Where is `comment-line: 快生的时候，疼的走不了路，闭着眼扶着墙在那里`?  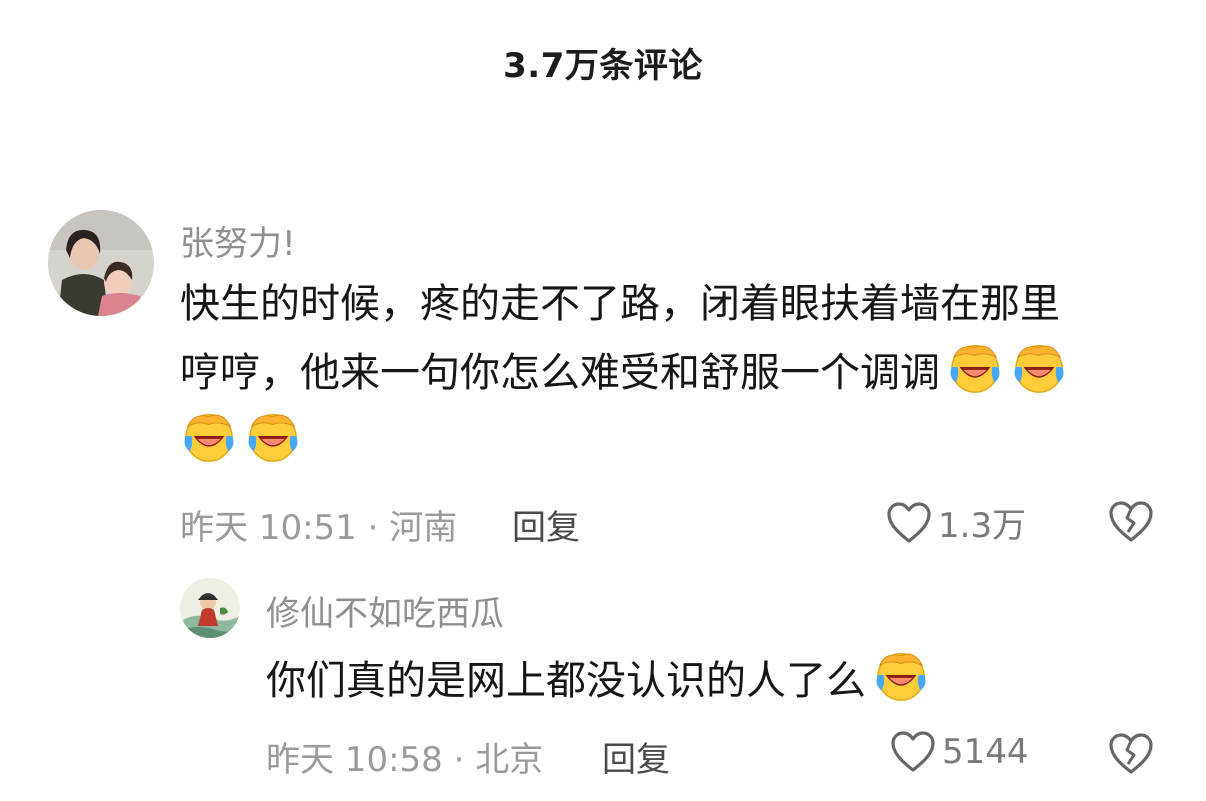 comment-line: 快生的时候，疼的走不了路，闭着眼扶着墙在那里 is located at coordinates (620, 304).